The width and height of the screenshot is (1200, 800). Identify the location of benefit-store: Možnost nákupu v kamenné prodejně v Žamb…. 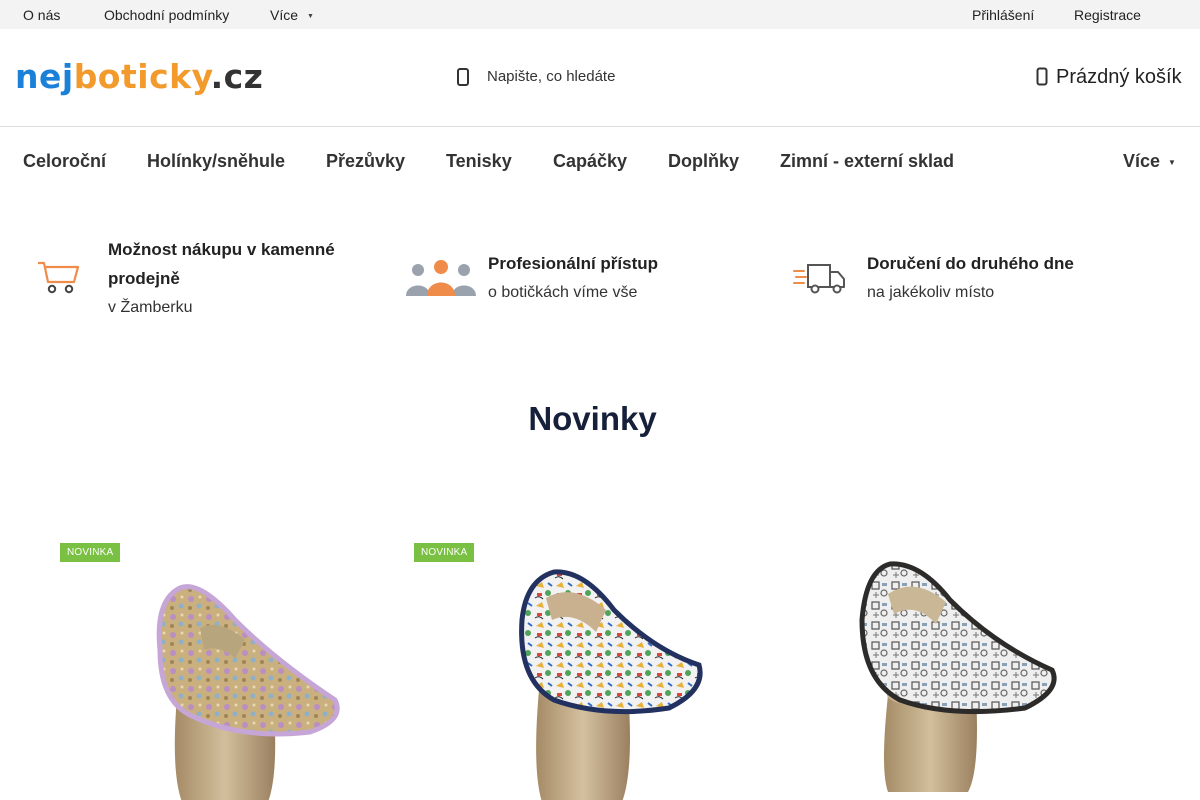
(200, 282).